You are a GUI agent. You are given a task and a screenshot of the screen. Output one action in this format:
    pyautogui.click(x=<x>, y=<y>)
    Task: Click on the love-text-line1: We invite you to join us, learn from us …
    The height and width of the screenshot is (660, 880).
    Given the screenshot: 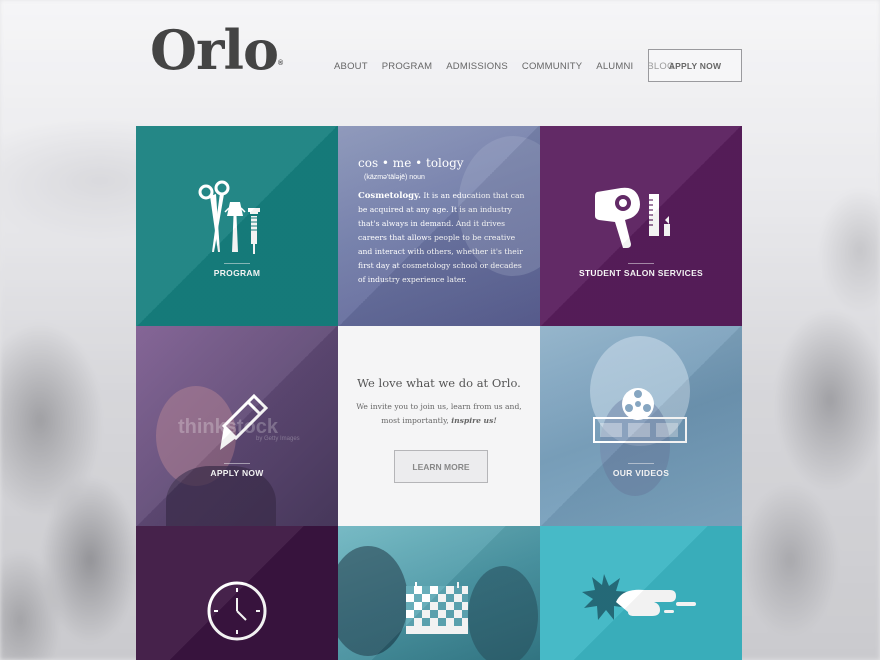 What is the action you would take?
    pyautogui.click(x=439, y=406)
    